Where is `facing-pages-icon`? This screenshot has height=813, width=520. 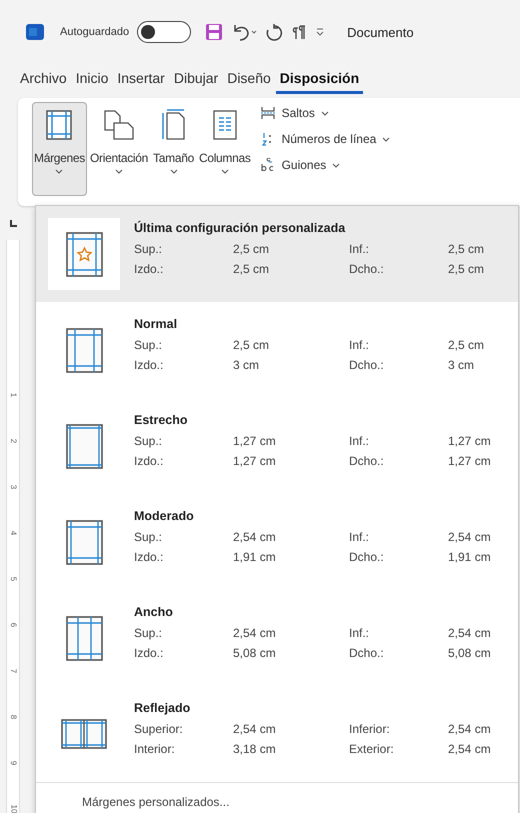 facing-pages-icon is located at coordinates (84, 734).